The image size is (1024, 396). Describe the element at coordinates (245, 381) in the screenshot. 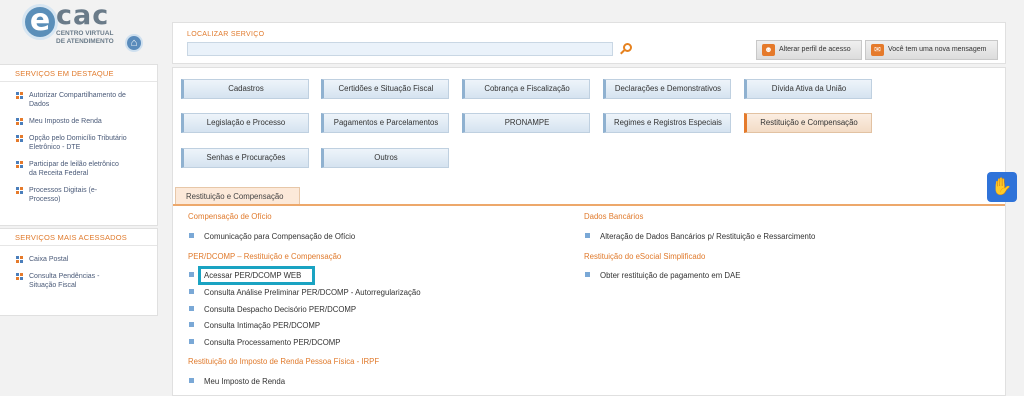

I see `link-label: Meu Imposto de Renda` at that location.